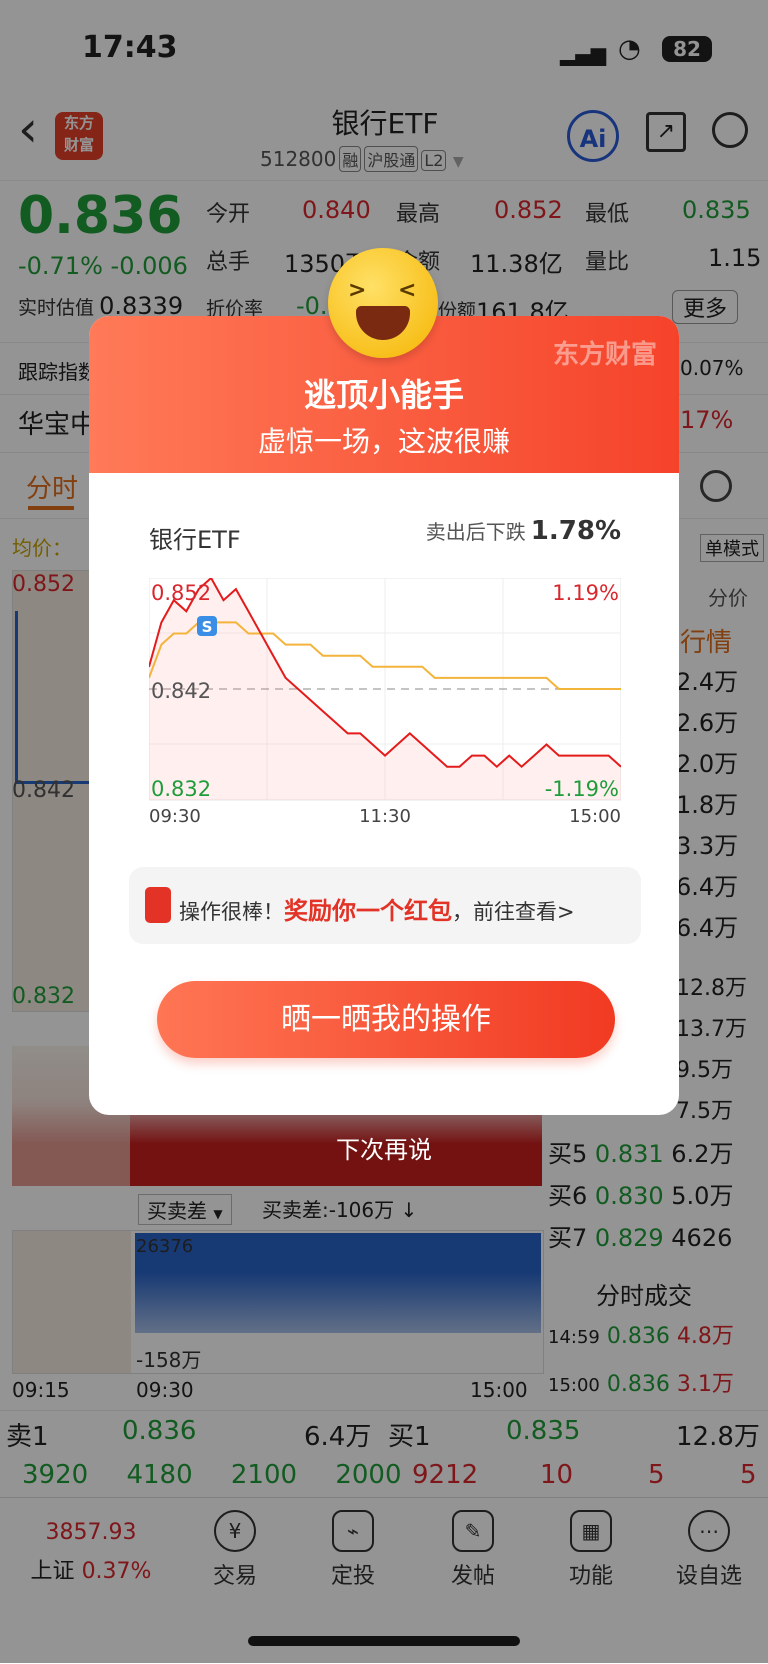 The width and height of the screenshot is (768, 1664). I want to click on drop-summary: 卖出后下跌 1.78%, so click(523, 531).